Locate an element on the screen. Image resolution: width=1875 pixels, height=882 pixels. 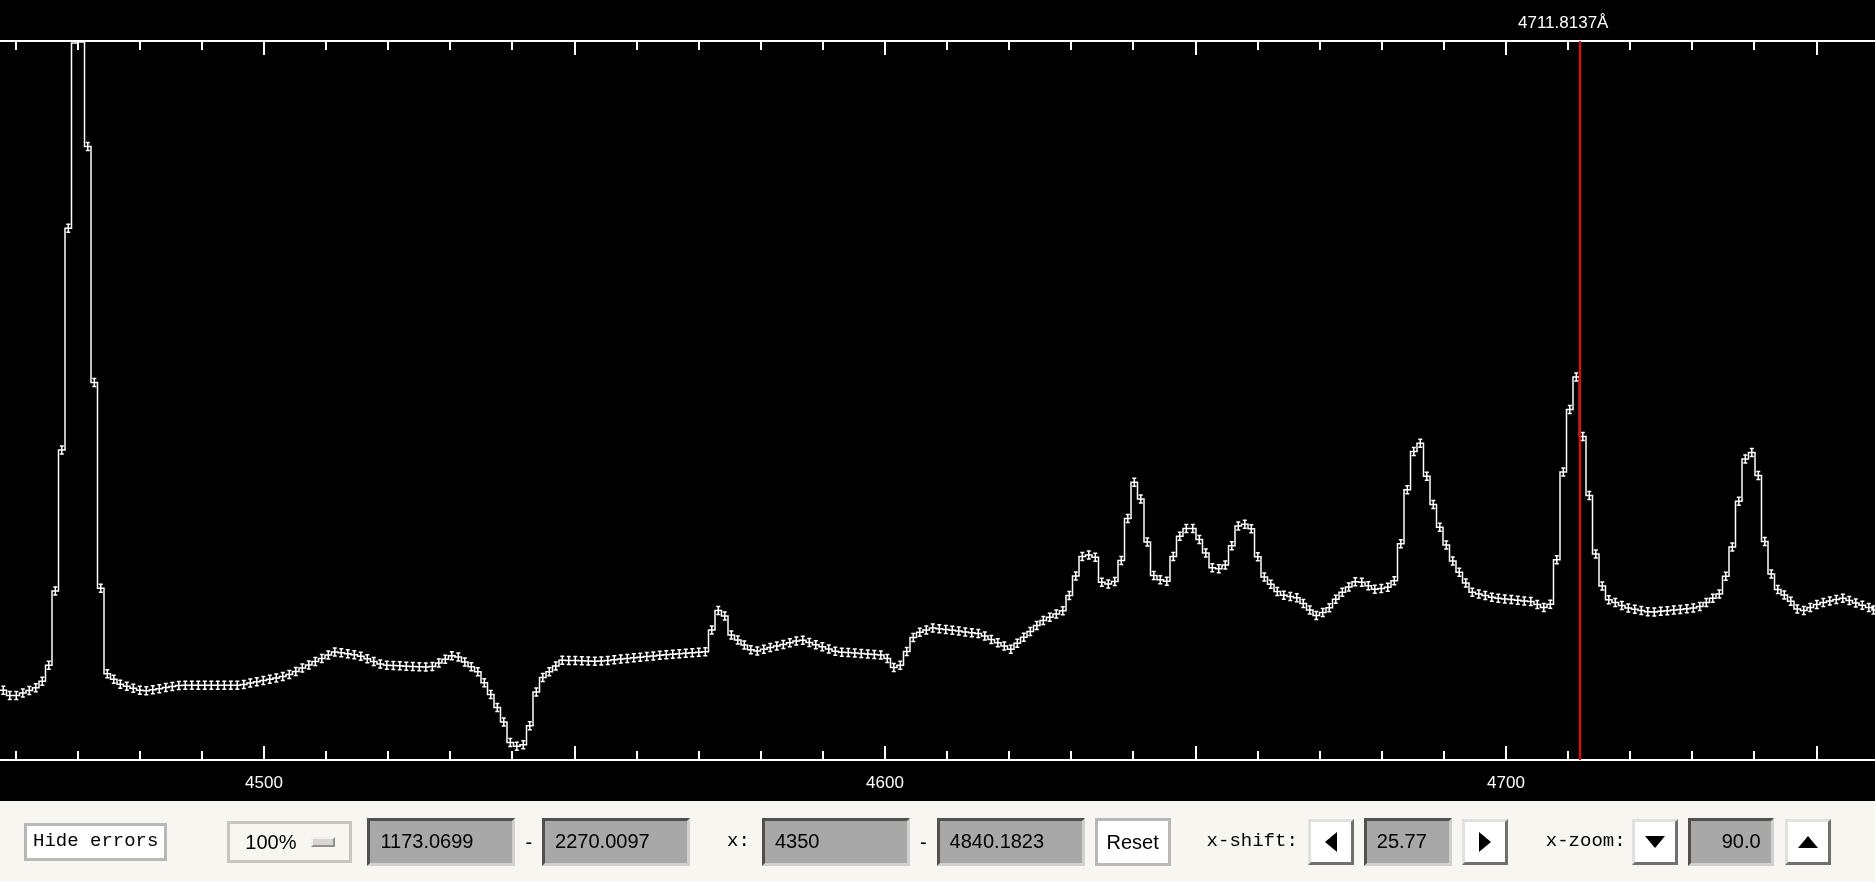
shift-left-button is located at coordinates (1330, 841).